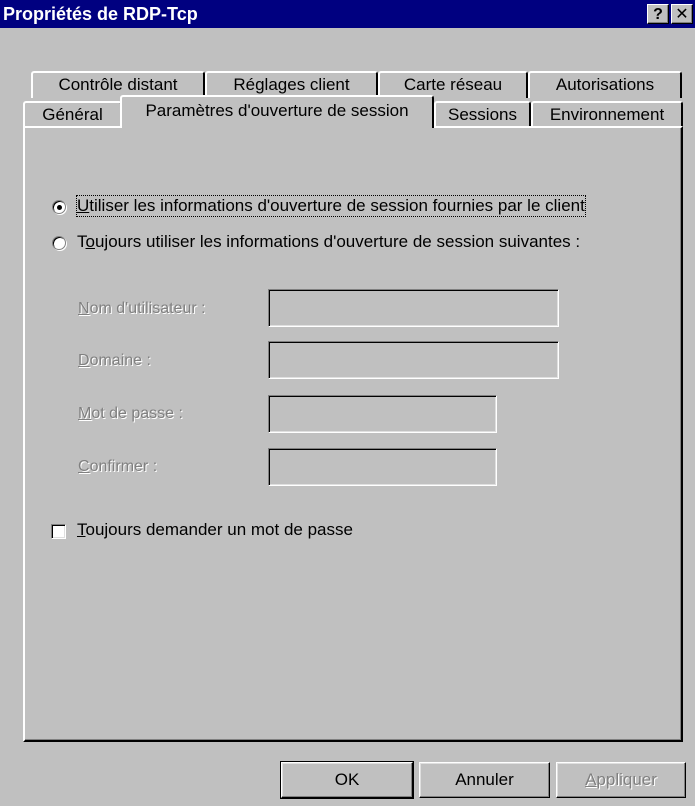 This screenshot has height=806, width=695. Describe the element at coordinates (130, 413) in the screenshot. I see `password-label: Mot de passe :` at that location.